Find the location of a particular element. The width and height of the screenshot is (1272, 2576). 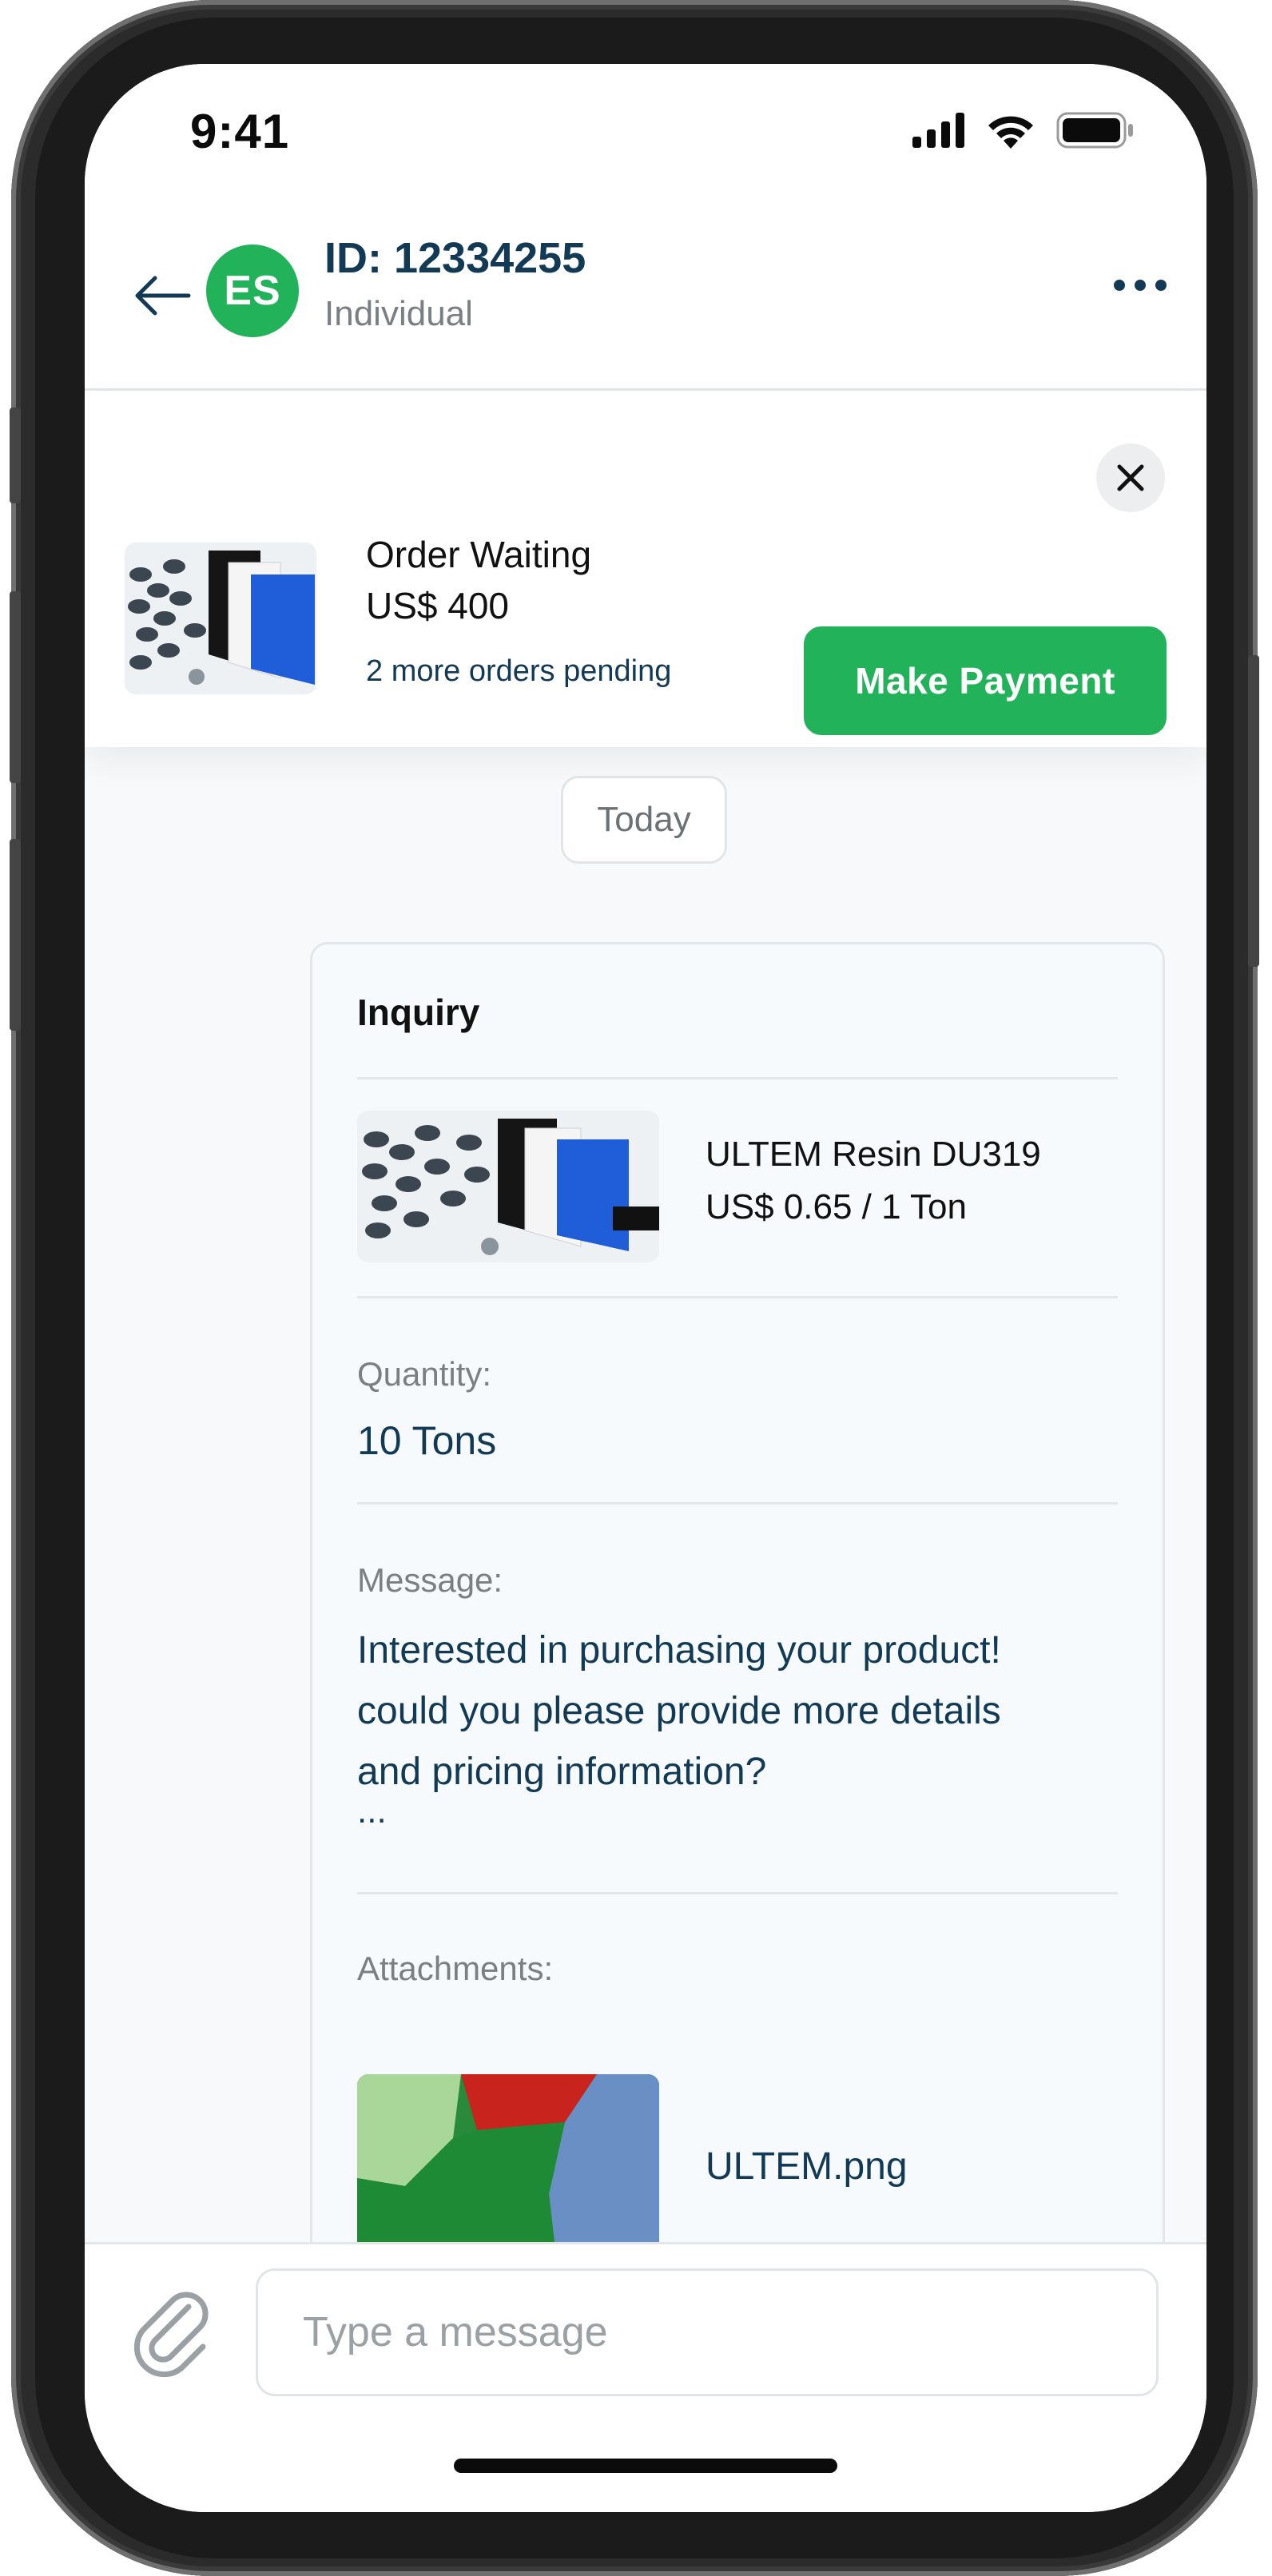

pending-orders-link: 2 more orders pending is located at coordinates (518, 671).